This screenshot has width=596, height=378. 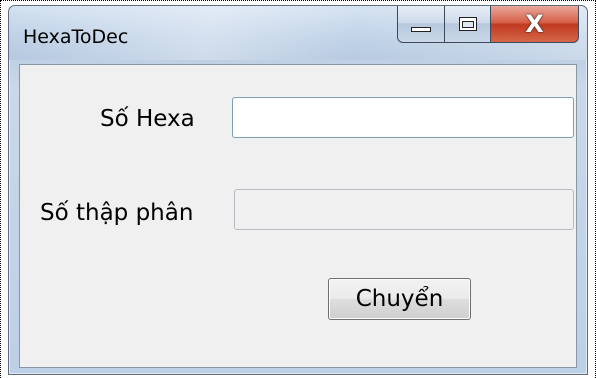 I want to click on screenshot-top-border, so click(x=298, y=0).